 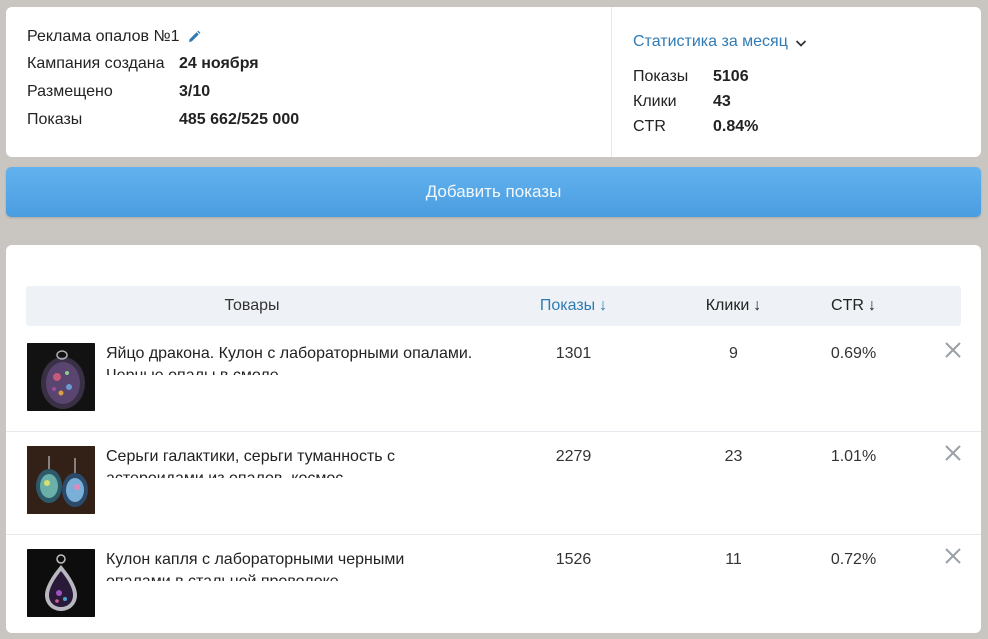 I want to click on stat-clicks-label: Клики, so click(x=655, y=101).